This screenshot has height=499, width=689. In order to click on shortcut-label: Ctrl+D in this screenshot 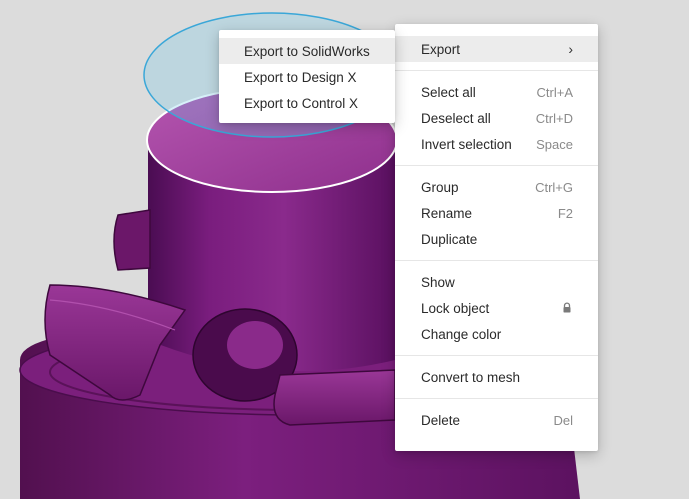, I will do `click(554, 118)`.